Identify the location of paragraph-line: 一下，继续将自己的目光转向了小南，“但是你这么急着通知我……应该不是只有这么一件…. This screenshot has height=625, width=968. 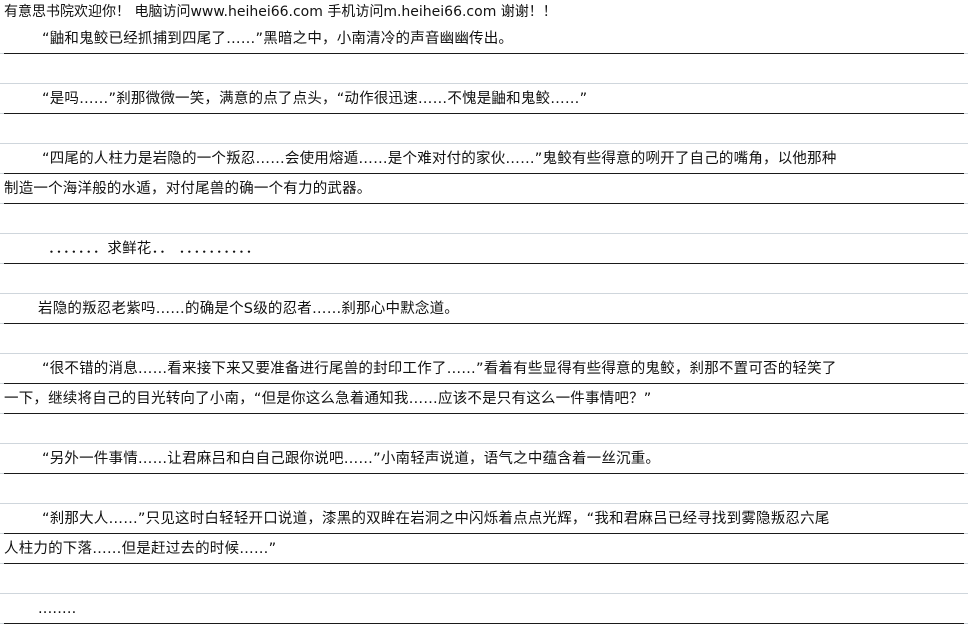
(484, 399).